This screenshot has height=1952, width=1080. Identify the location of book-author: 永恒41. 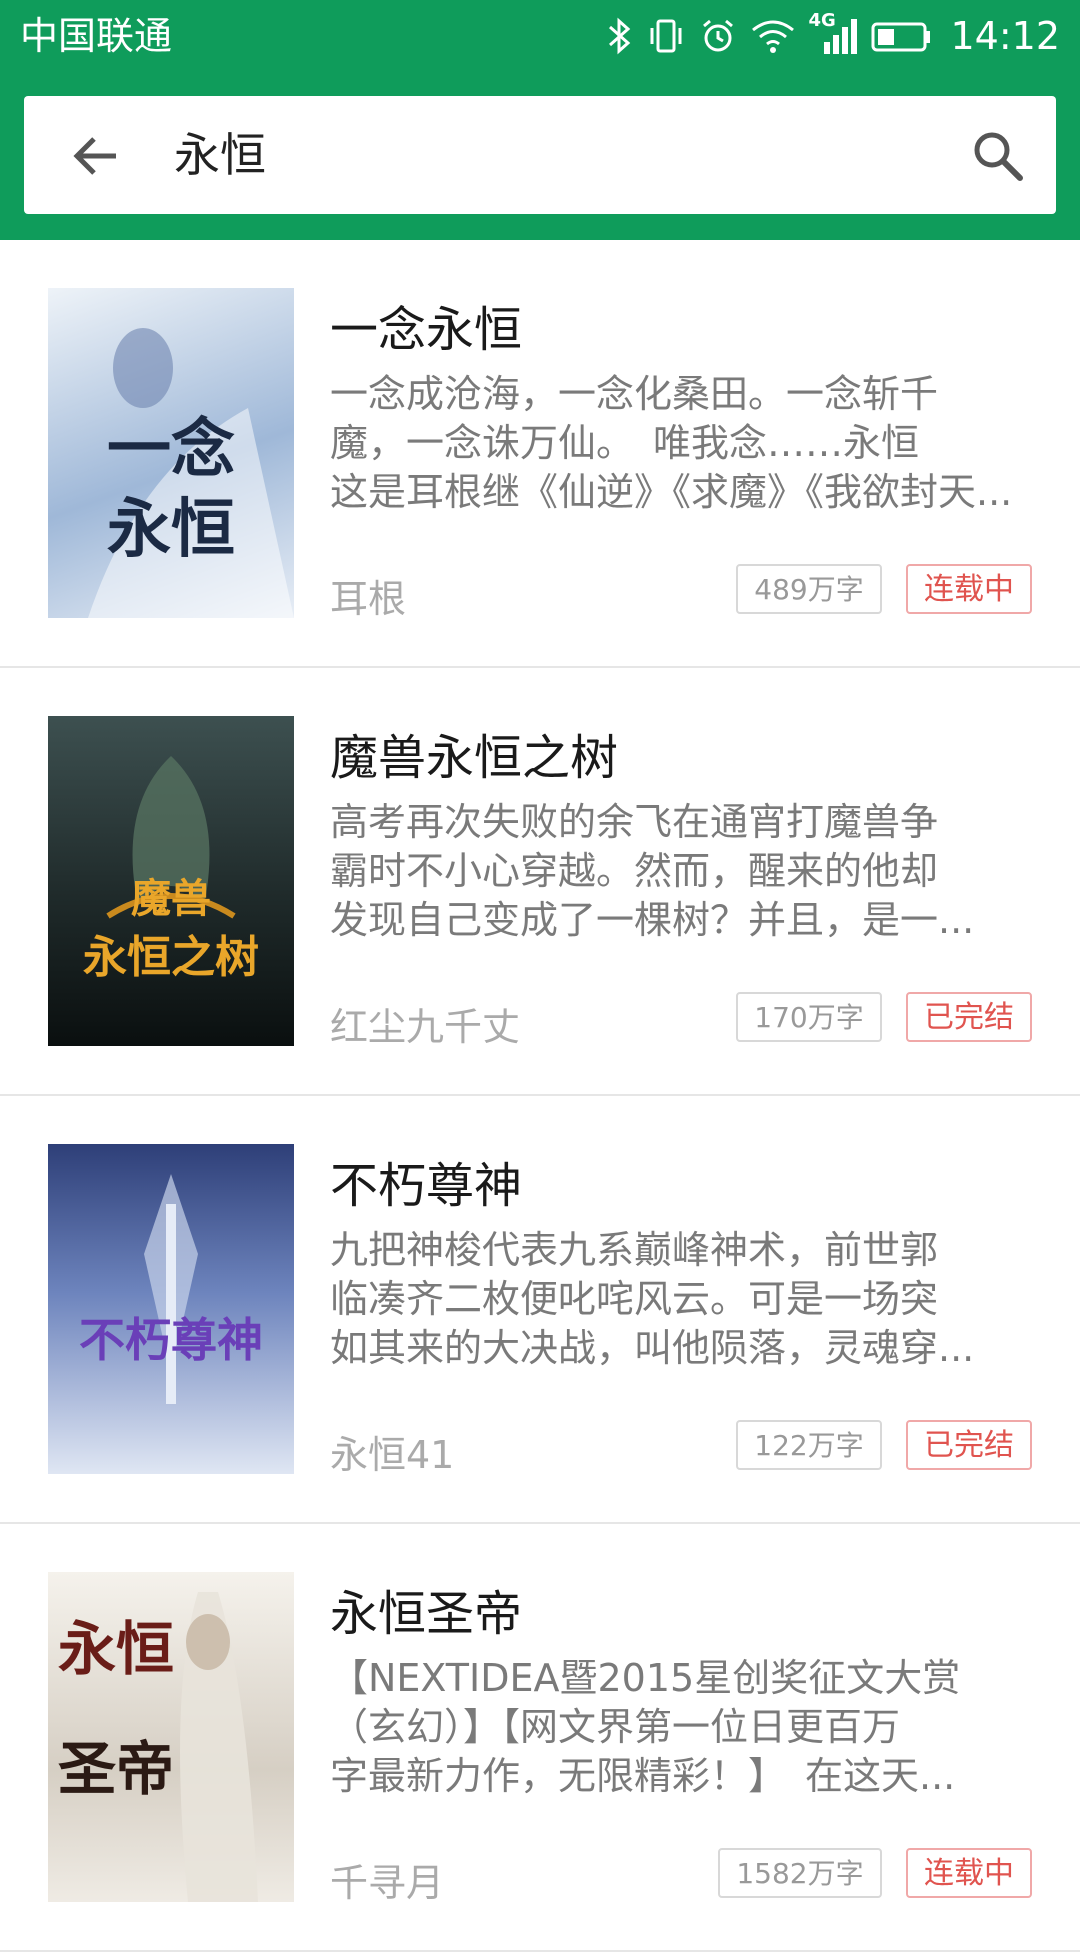
(392, 1455).